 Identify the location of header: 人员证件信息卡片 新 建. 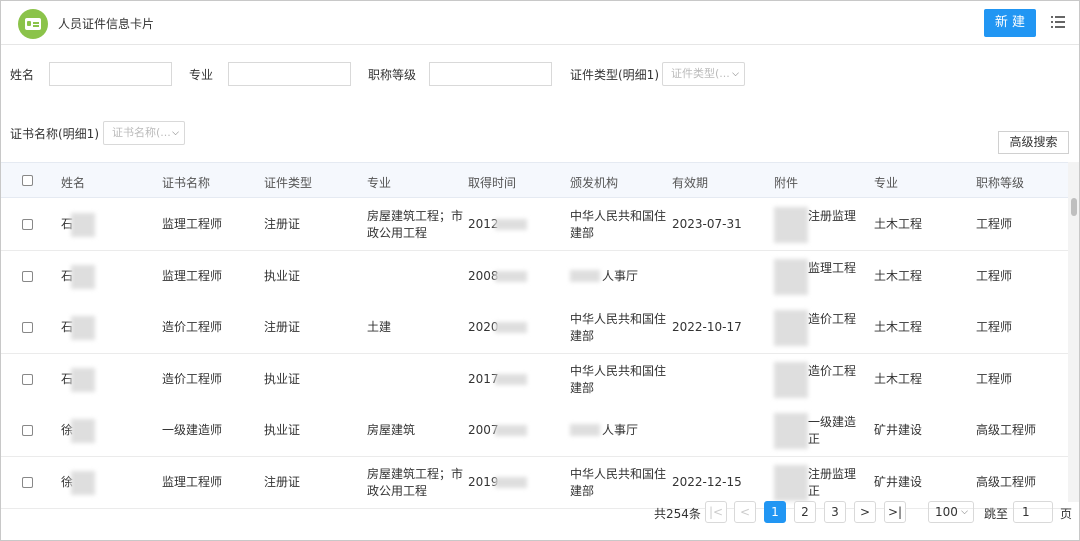
(540, 23).